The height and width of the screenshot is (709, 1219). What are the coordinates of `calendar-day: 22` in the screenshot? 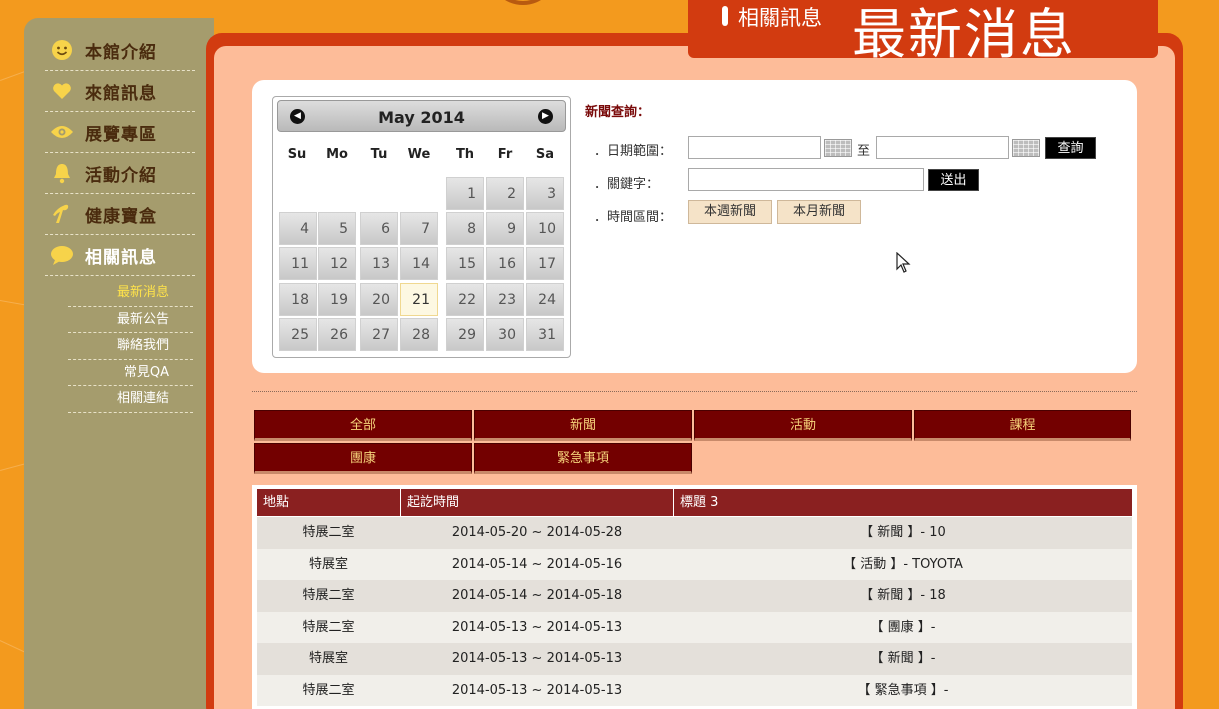 It's located at (465, 299).